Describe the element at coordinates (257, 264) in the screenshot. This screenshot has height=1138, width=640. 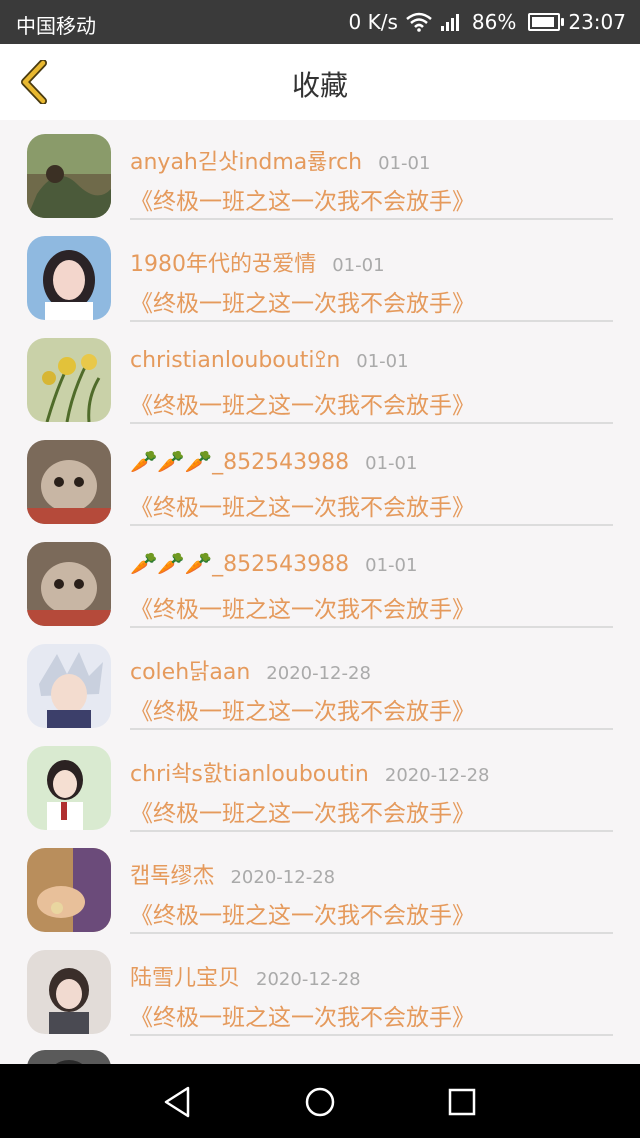
I see `favorite-user-name: 1980年代的꿍爱情 01-01` at that location.